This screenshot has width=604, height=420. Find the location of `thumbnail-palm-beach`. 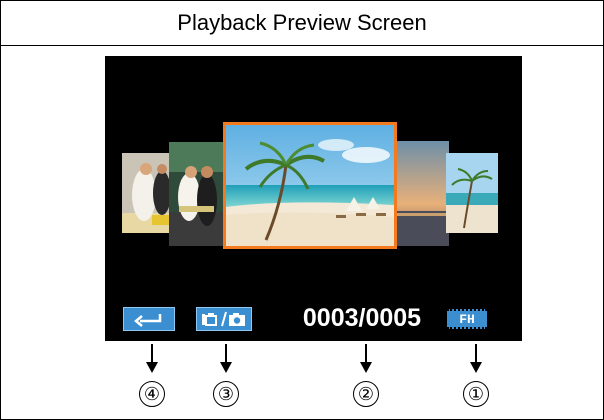

thumbnail-palm-beach is located at coordinates (472, 193).